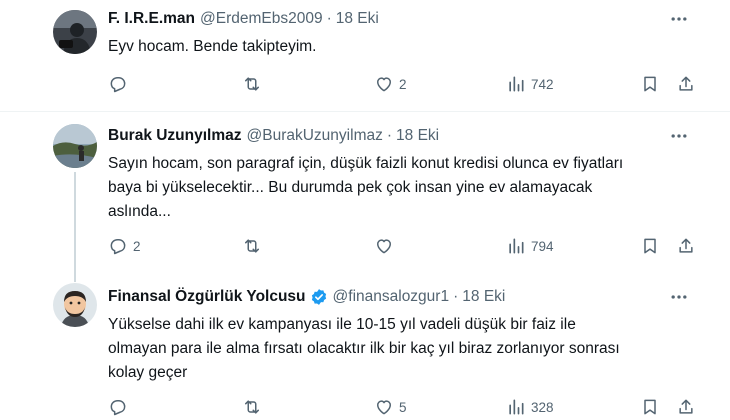 Image resolution: width=730 pixels, height=420 pixels. I want to click on views-button: 794, so click(530, 246).